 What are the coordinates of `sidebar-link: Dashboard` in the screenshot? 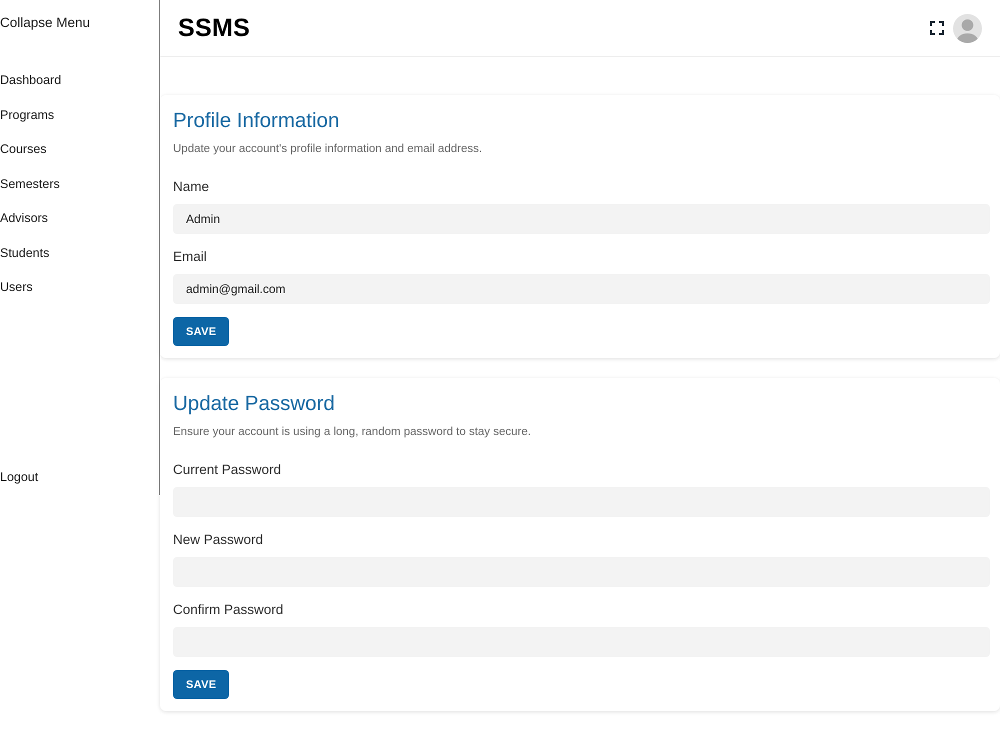 It's located at (31, 80).